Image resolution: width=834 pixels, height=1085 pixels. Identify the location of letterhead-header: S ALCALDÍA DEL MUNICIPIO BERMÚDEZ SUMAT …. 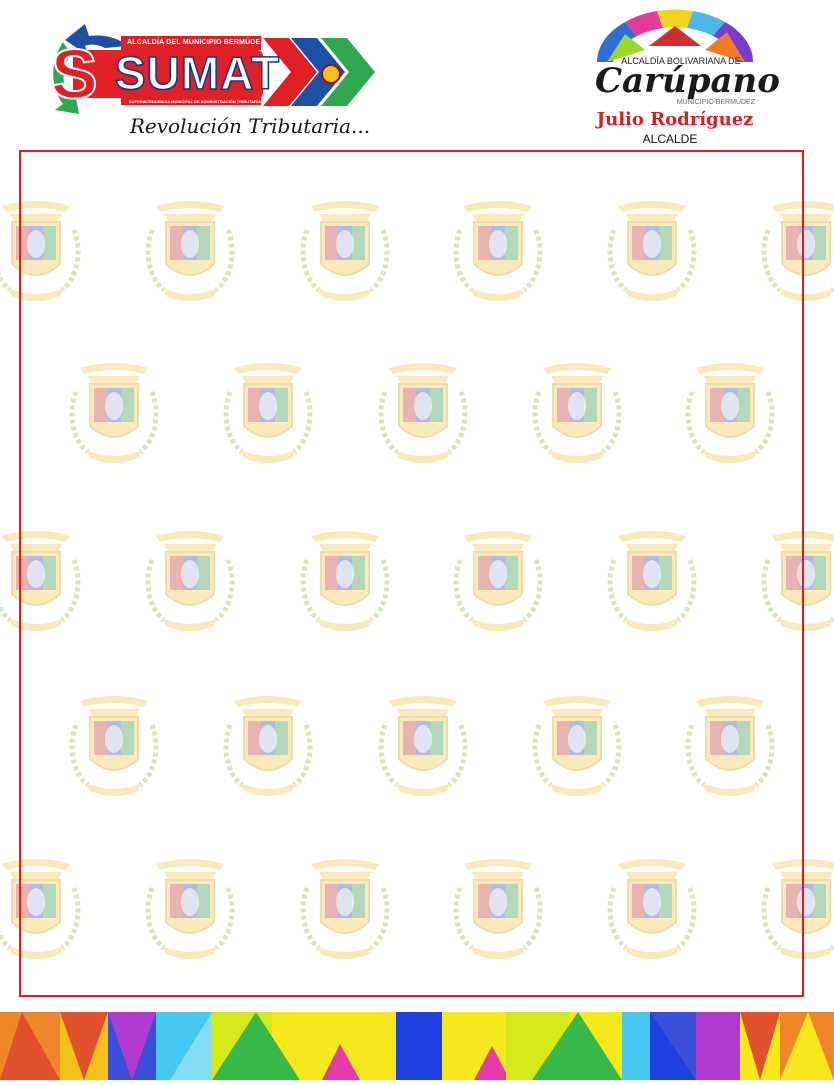
(417, 75).